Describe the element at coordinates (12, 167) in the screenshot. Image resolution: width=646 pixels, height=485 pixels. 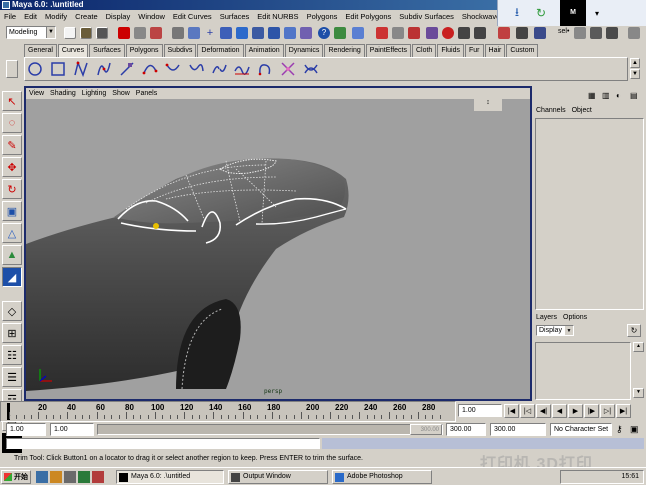
I see `move-tool-icon: ✥` at that location.